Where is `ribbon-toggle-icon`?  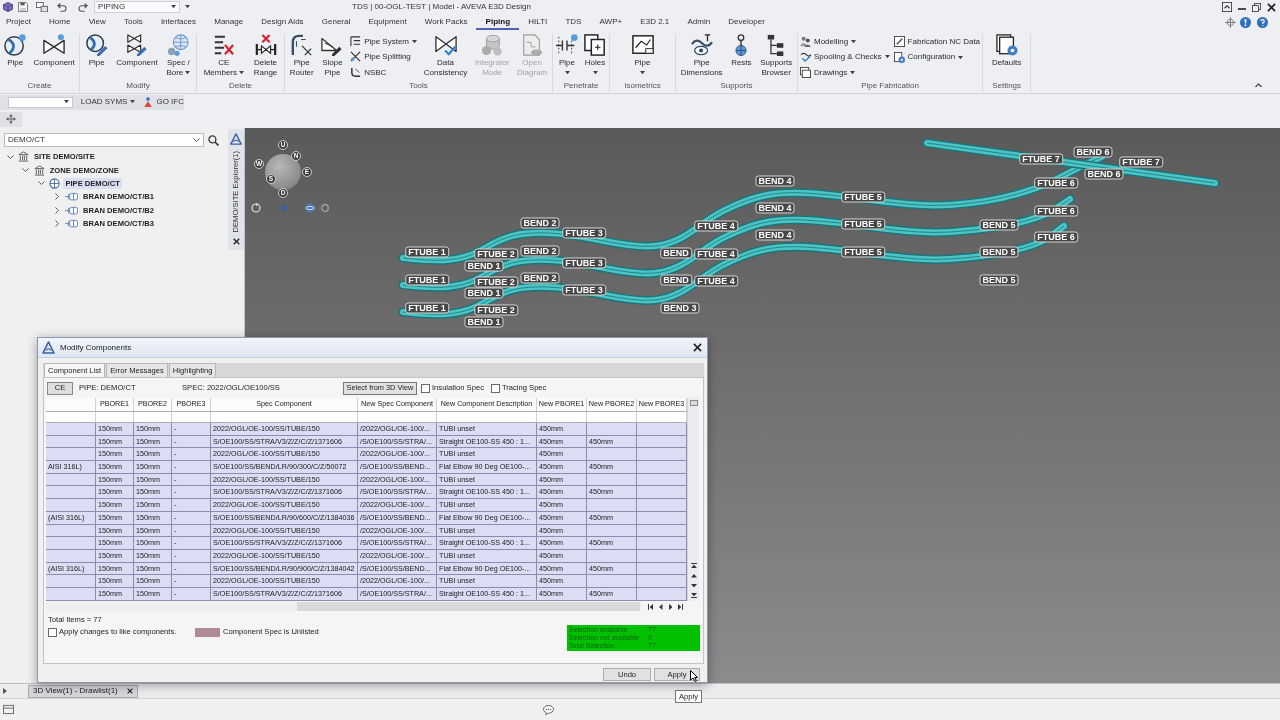 ribbon-toggle-icon is located at coordinates (1227, 7).